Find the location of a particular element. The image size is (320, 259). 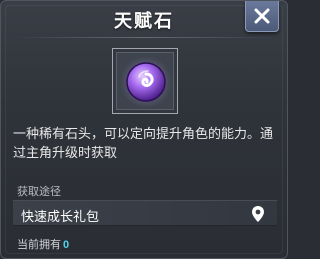

item-icon-frame is located at coordinates (145, 81).